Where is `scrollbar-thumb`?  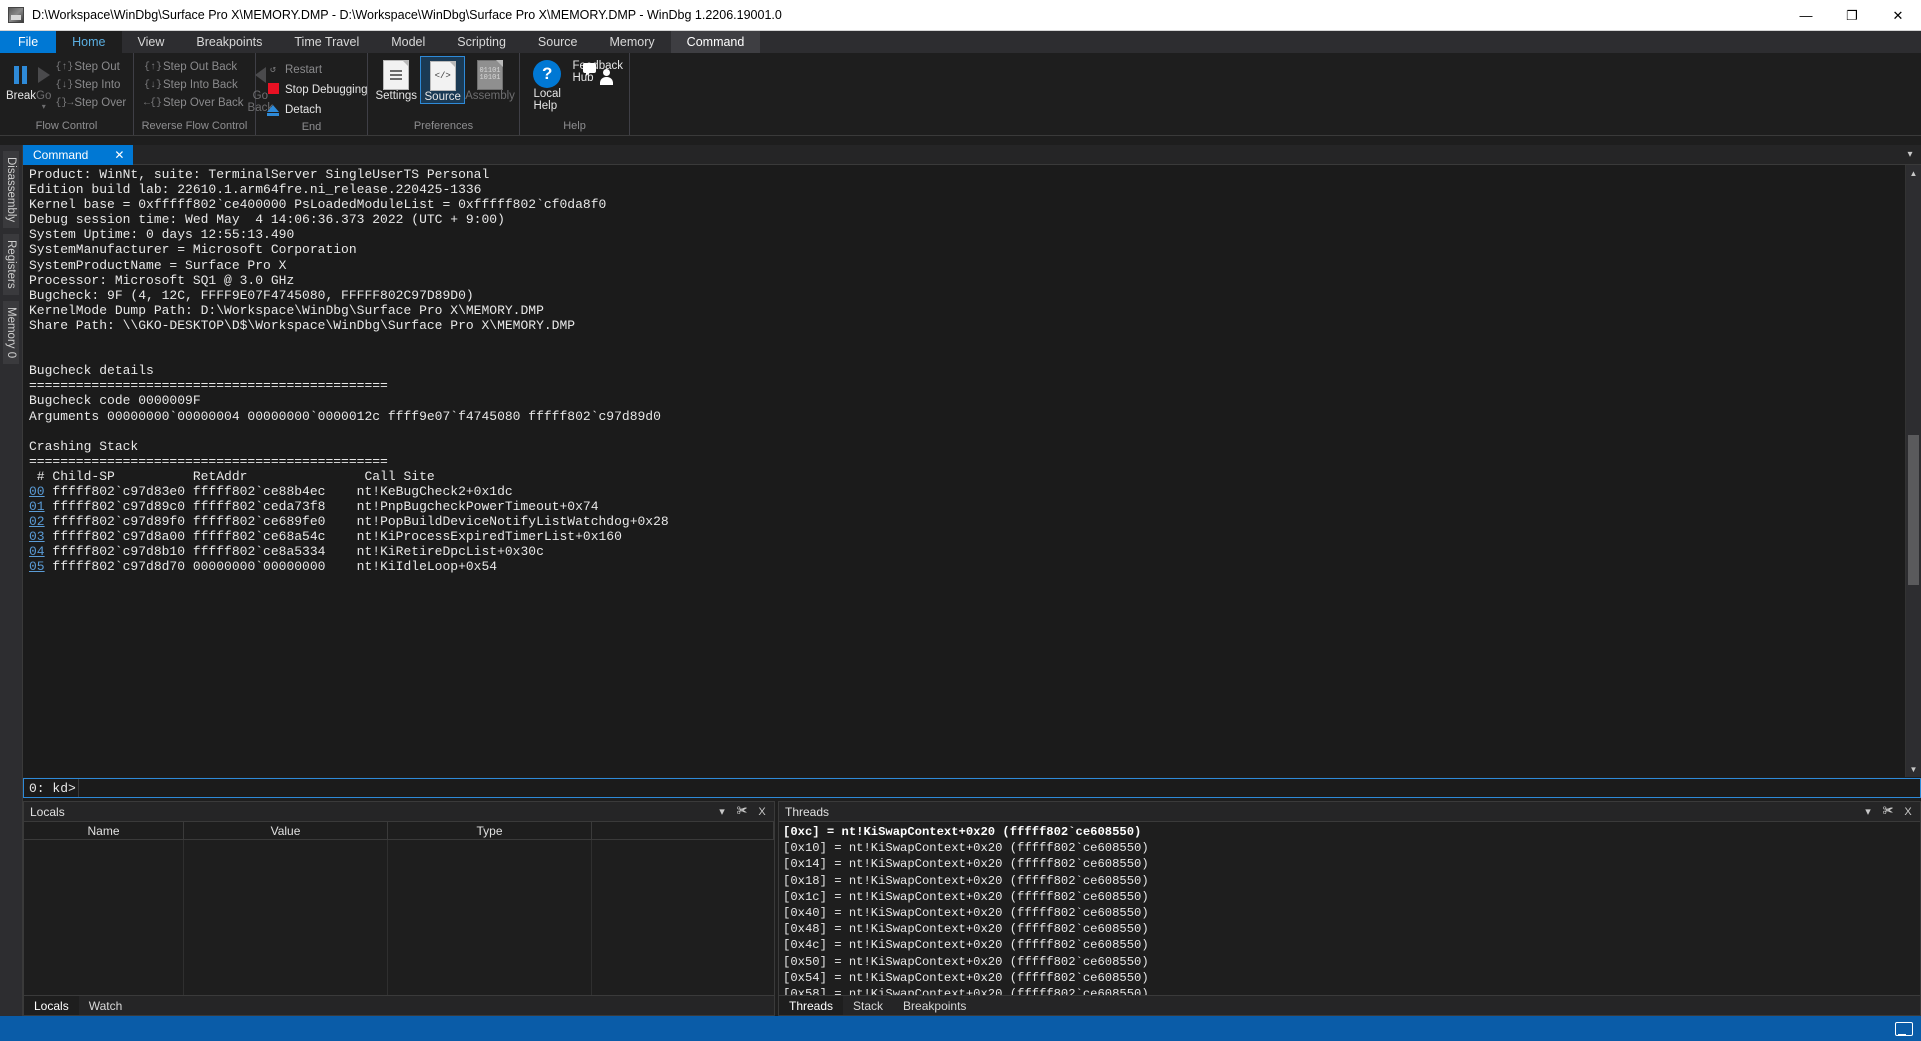
scrollbar-thumb is located at coordinates (1913, 510).